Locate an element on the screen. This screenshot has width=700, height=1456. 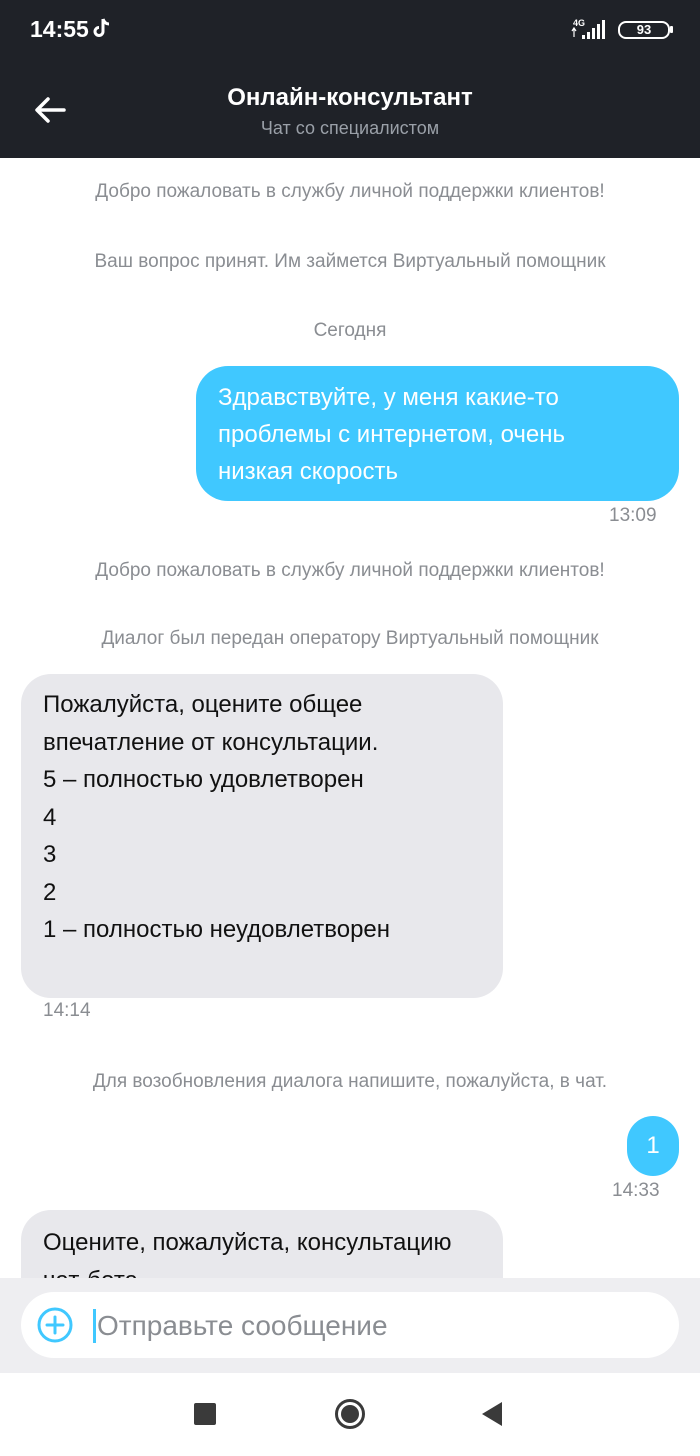
app-header: Онлайн-консультант Чат со специалистом is located at coordinates (350, 109).